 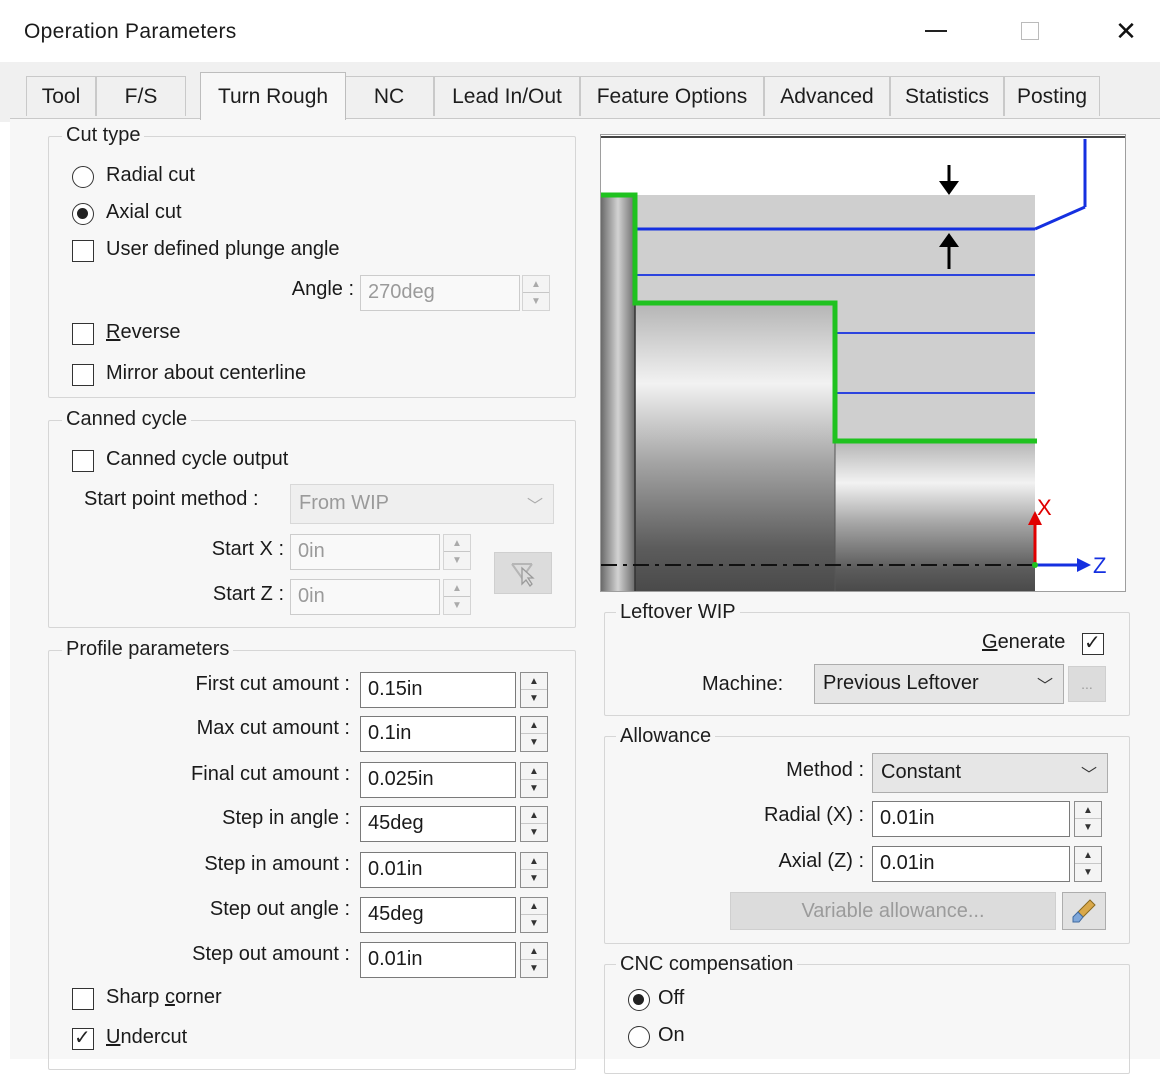 What do you see at coordinates (821, 861) in the screenshot?
I see `axial-allowance-label: Axial (Z) :` at bounding box center [821, 861].